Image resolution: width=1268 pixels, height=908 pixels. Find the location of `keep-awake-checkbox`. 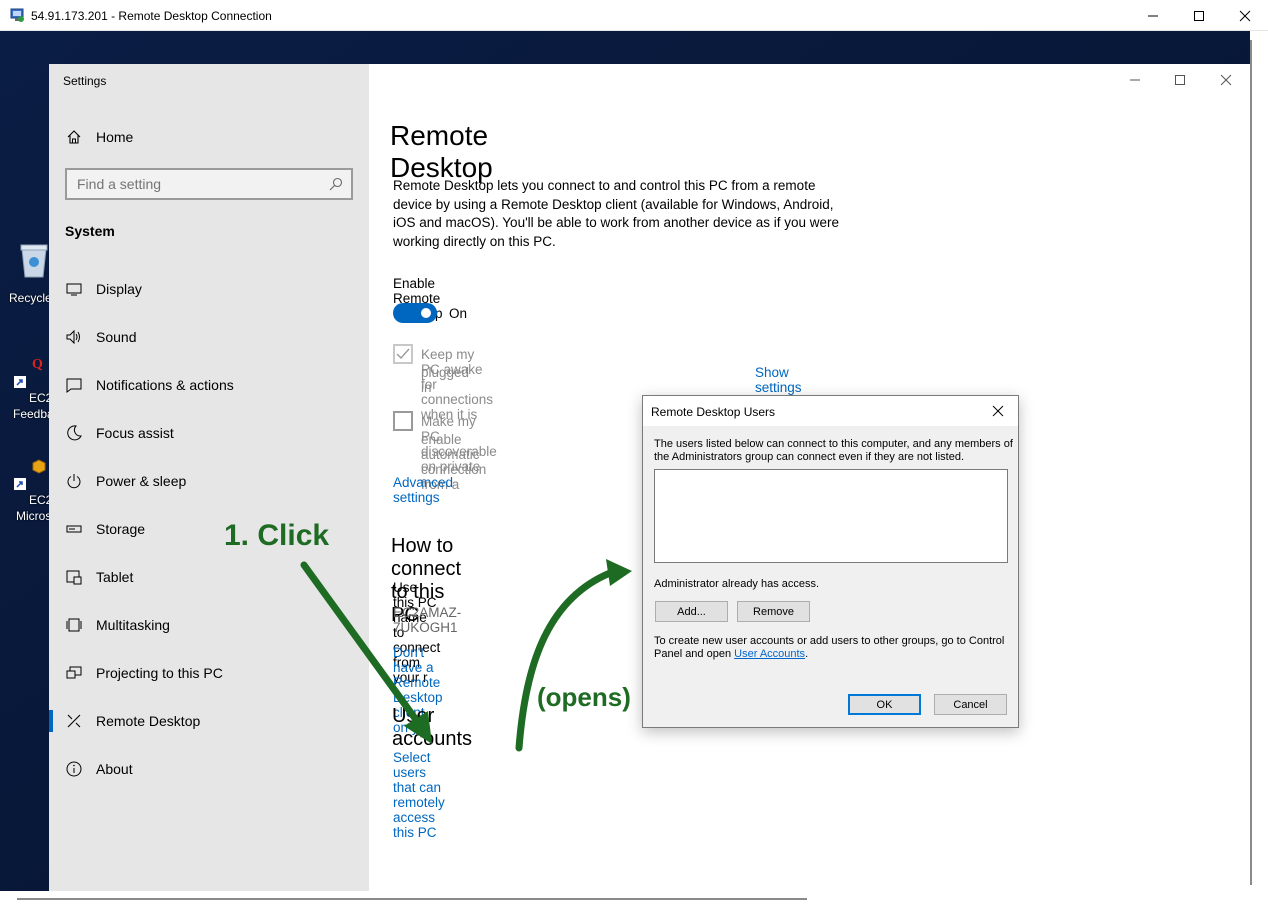

keep-awake-checkbox is located at coordinates (403, 354).